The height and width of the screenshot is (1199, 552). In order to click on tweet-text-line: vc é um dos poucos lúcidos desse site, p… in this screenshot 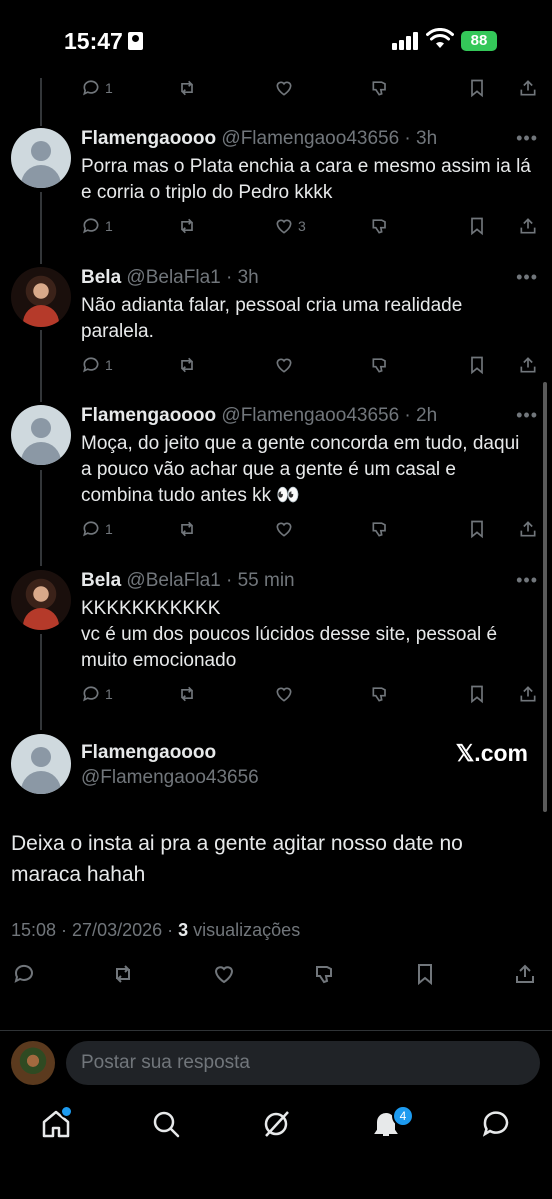, I will do `click(289, 647)`.